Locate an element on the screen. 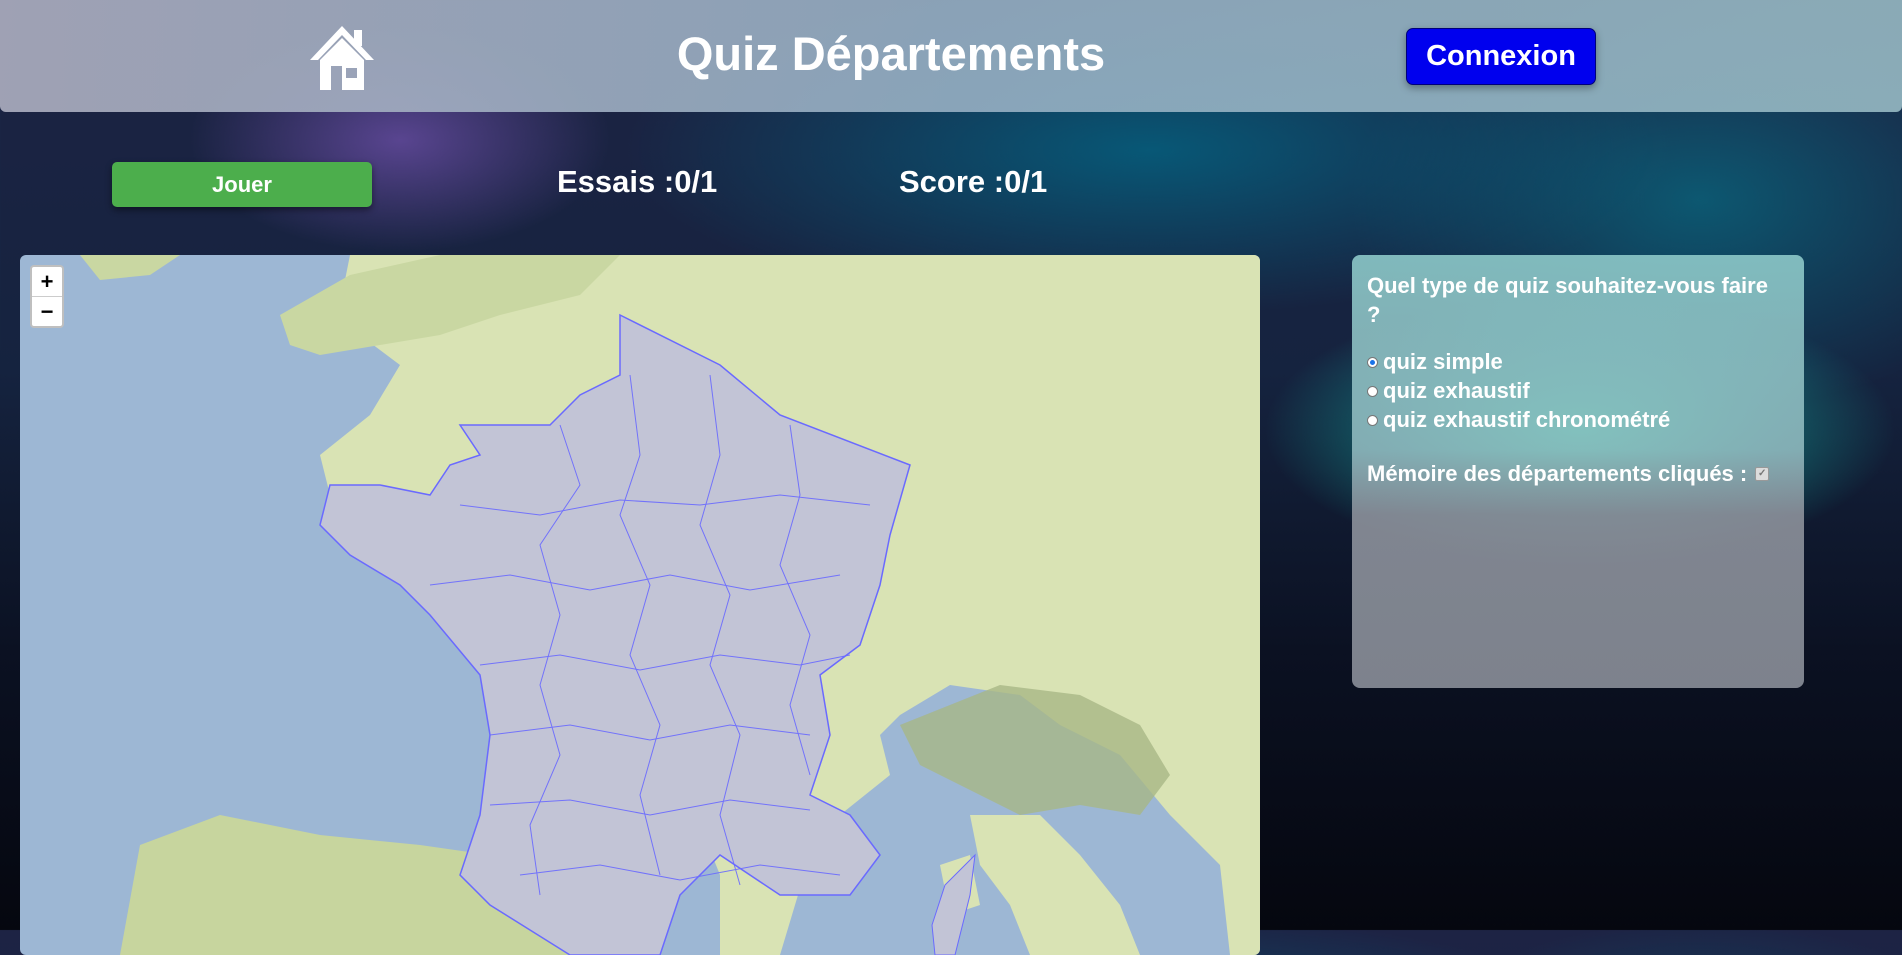  option-label: quiz simple is located at coordinates (1443, 361).